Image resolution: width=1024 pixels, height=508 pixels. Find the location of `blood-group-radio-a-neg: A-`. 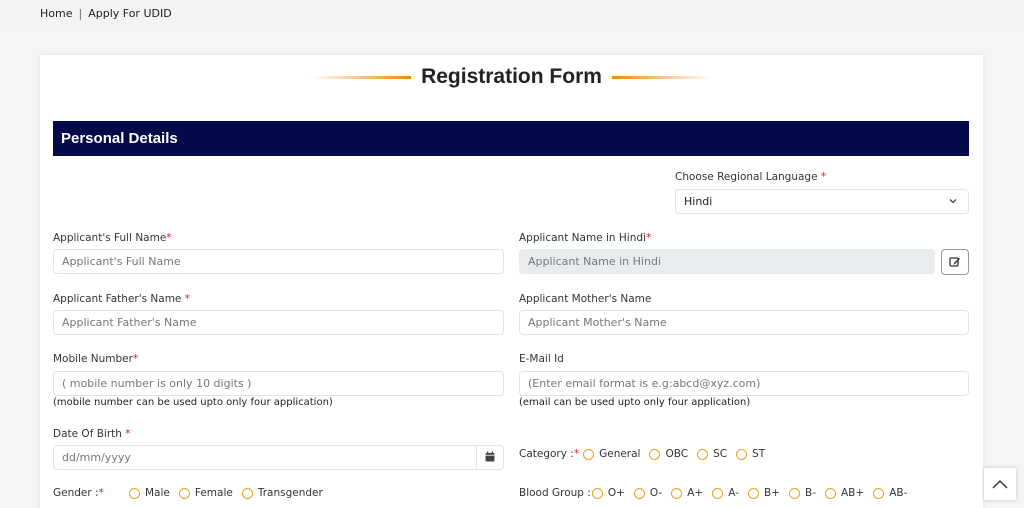

blood-group-radio-a-neg: A- is located at coordinates (725, 493).